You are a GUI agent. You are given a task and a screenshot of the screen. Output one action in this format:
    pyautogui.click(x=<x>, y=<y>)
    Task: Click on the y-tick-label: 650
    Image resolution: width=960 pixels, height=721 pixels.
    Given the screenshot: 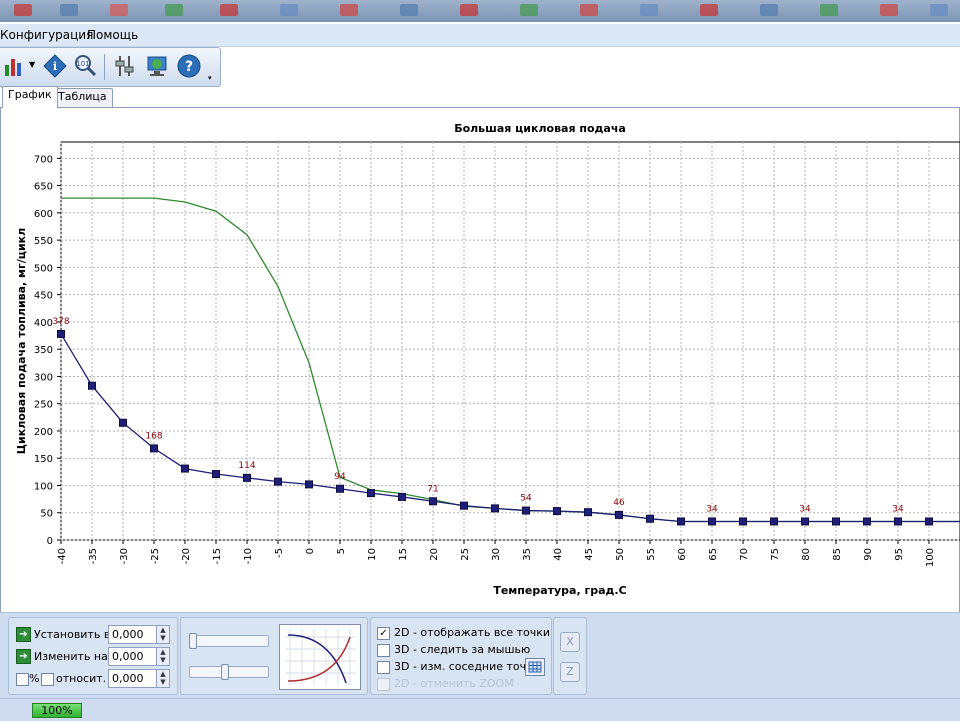 What is the action you would take?
    pyautogui.click(x=43, y=187)
    